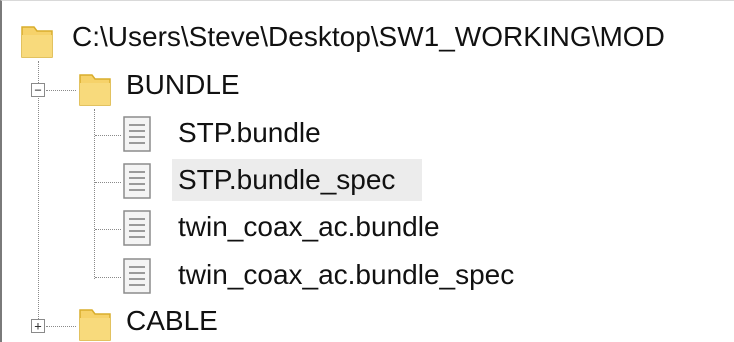 The width and height of the screenshot is (734, 342). I want to click on tree-root-label: C:\Users\Steve\Desktop\SW1_WORKING\MOD, so click(368, 36).